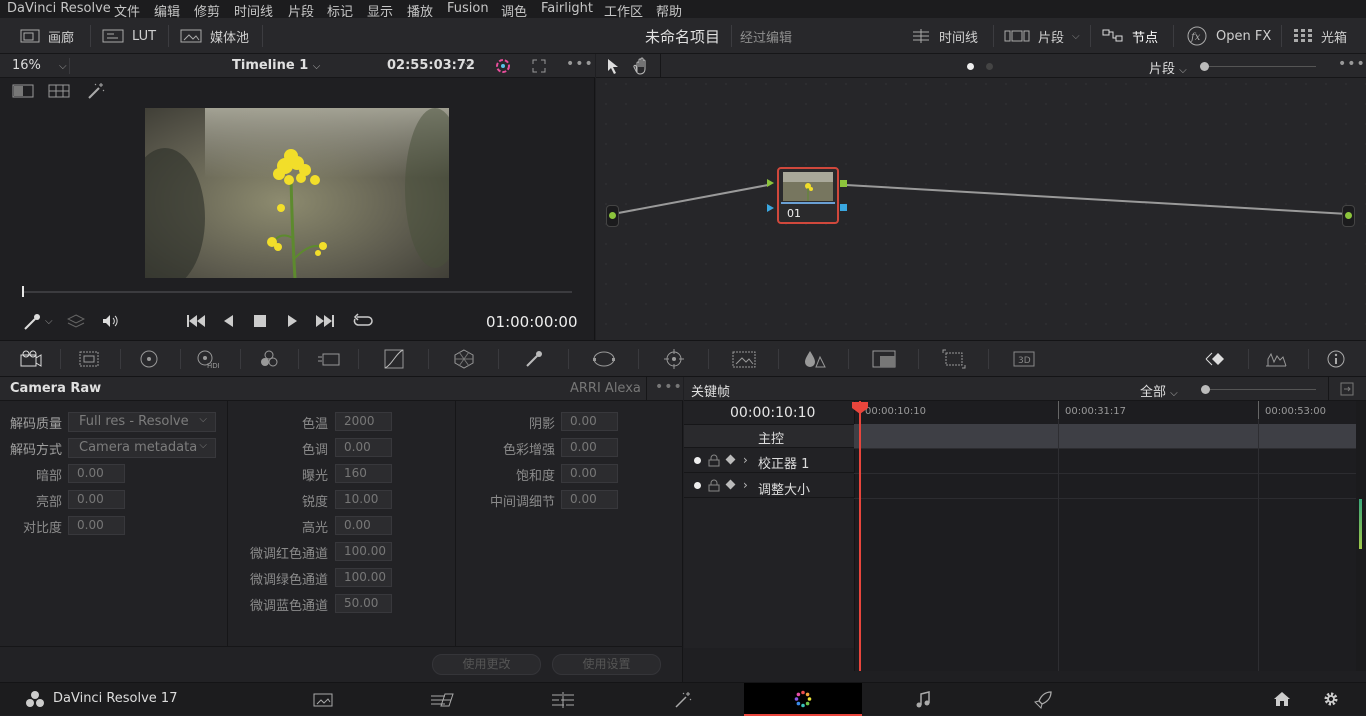 The width and height of the screenshot is (1366, 716). Describe the element at coordinates (860, 536) in the screenshot. I see `keyframe-playhead` at that location.